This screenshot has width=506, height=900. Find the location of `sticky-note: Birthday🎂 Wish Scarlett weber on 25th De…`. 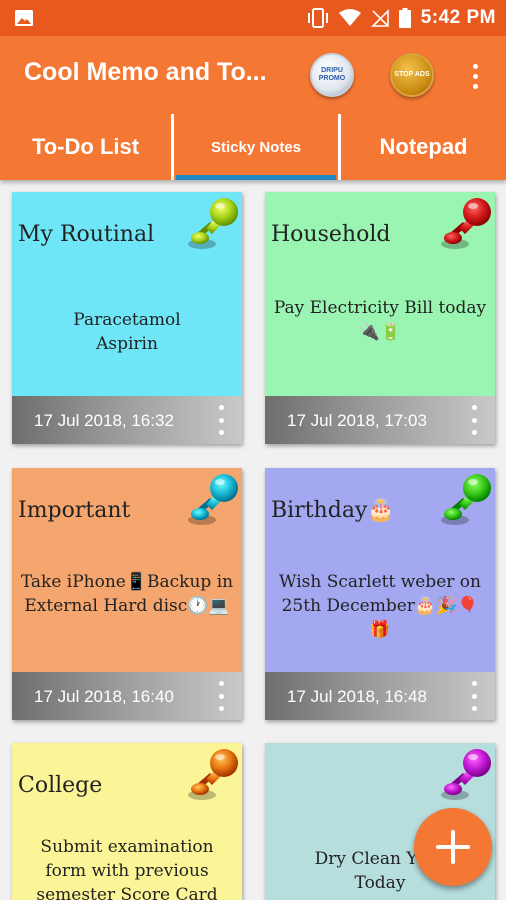

sticky-note: Birthday🎂 Wish Scarlett weber on 25th De… is located at coordinates (380, 594).